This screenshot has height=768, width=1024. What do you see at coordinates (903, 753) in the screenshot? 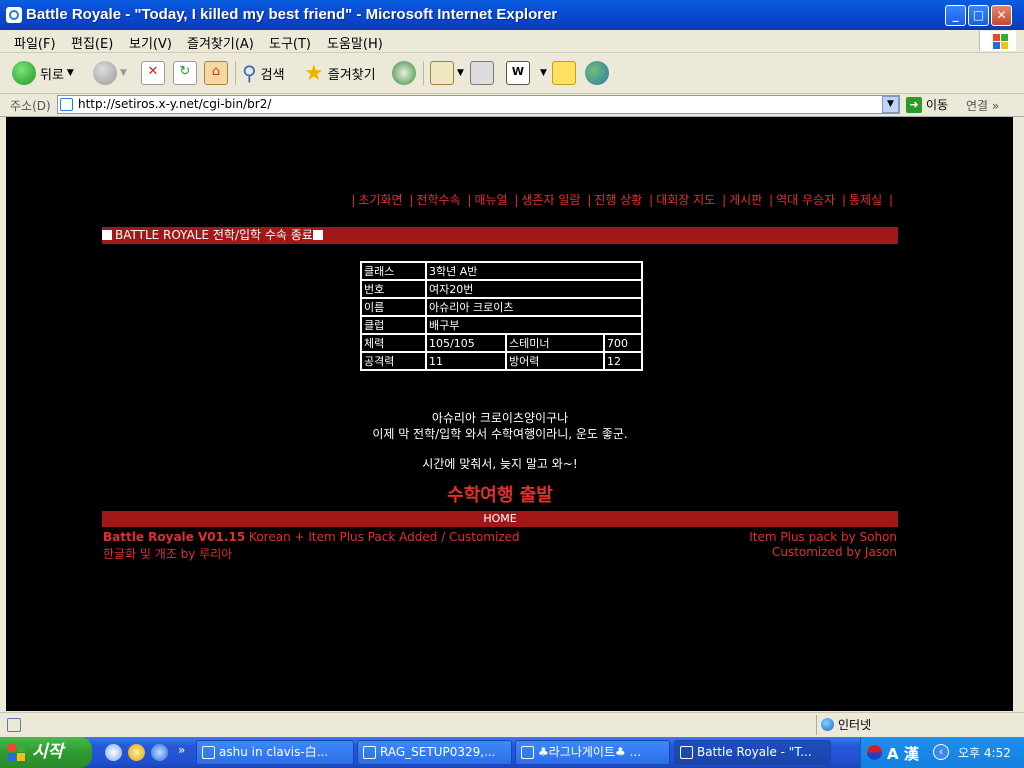
I see `ime-indicator: A 漢` at bounding box center [903, 753].